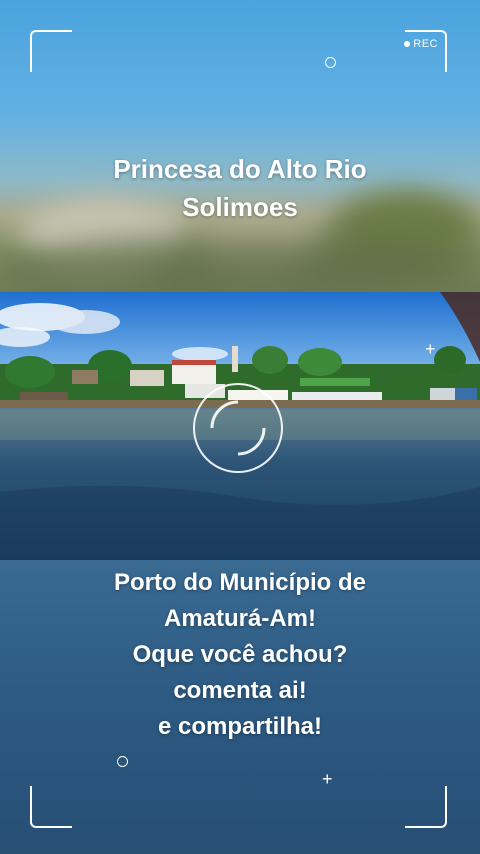 The height and width of the screenshot is (854, 480). Describe the element at coordinates (51, 51) in the screenshot. I see `frame-corner-top-left` at that location.